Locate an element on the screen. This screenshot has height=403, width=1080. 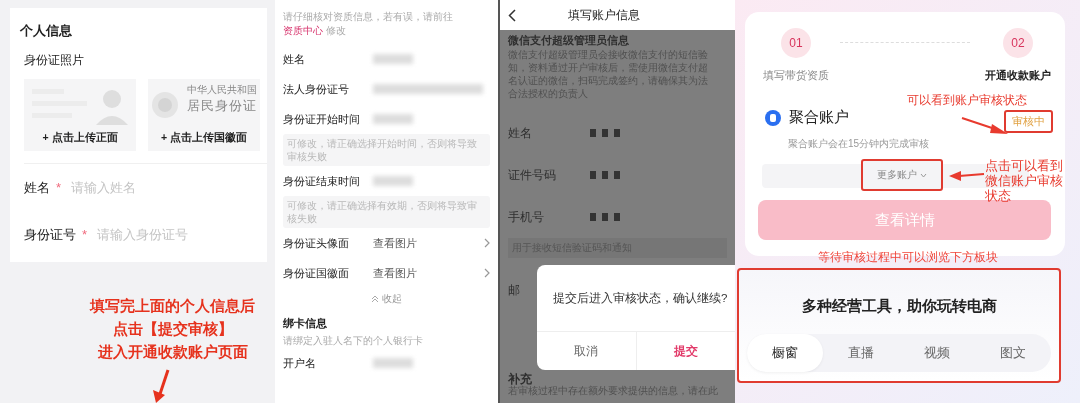
account-note: 聚合账户会在15分钟内完成审核 is located at coordinates (859, 144).